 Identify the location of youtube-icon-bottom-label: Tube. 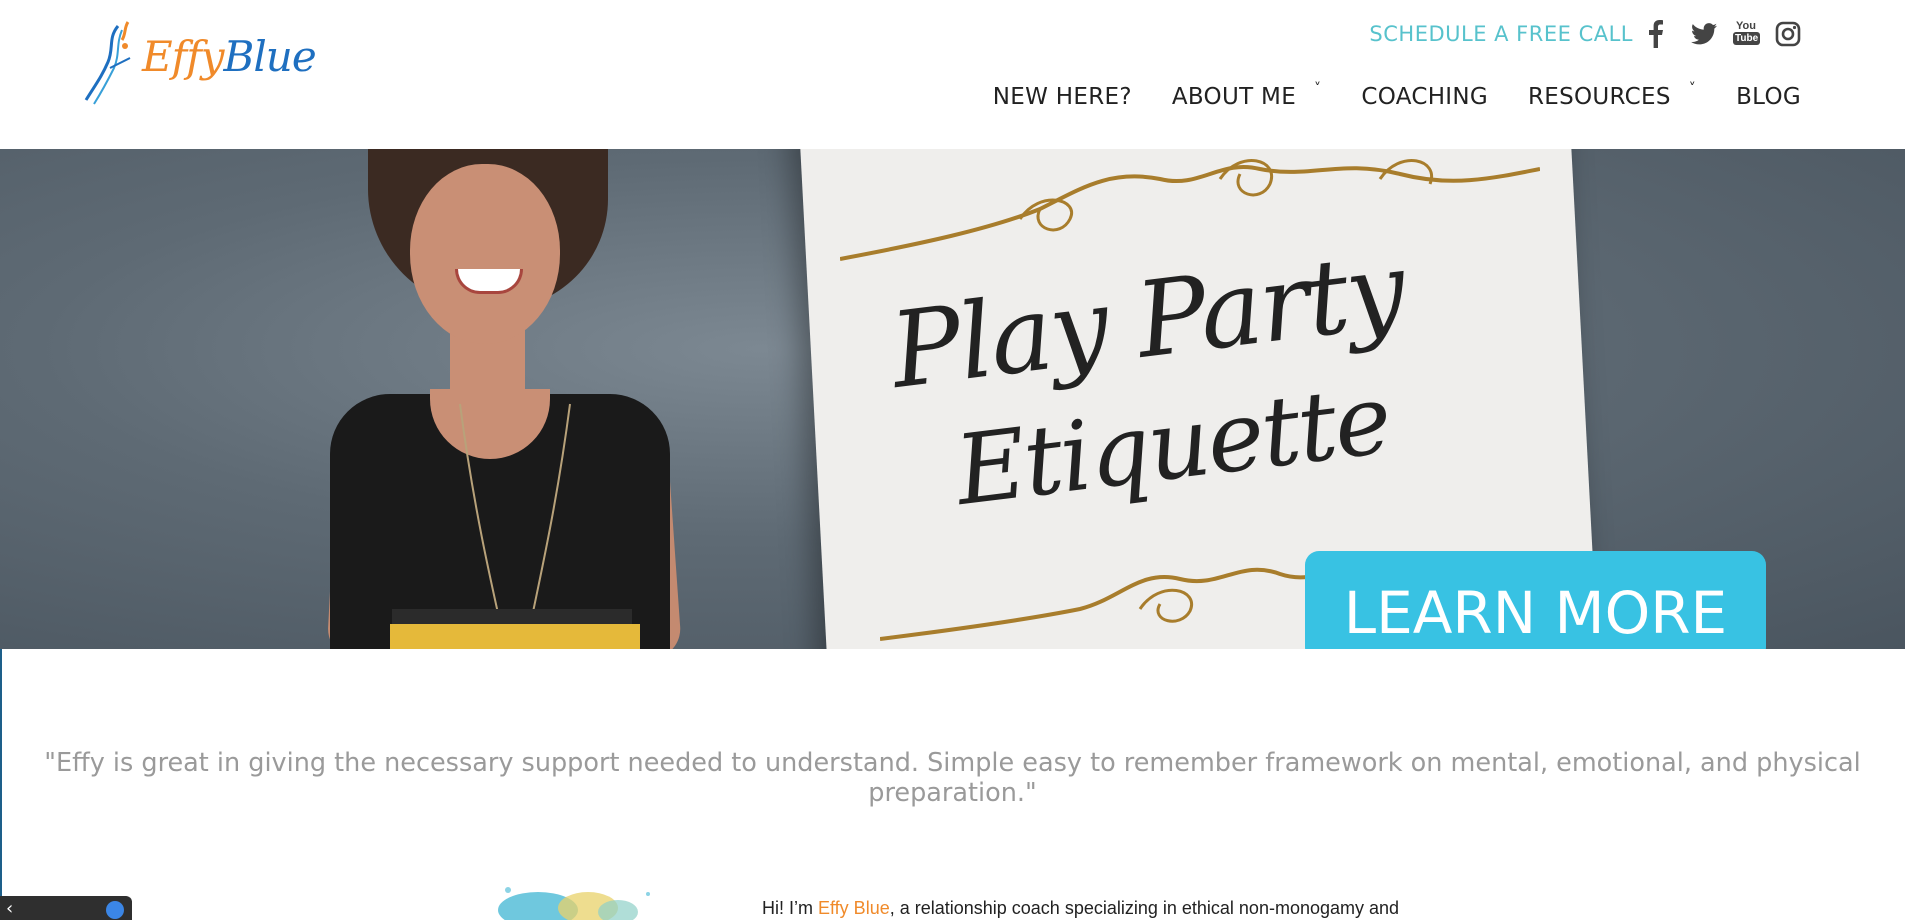
(1747, 38).